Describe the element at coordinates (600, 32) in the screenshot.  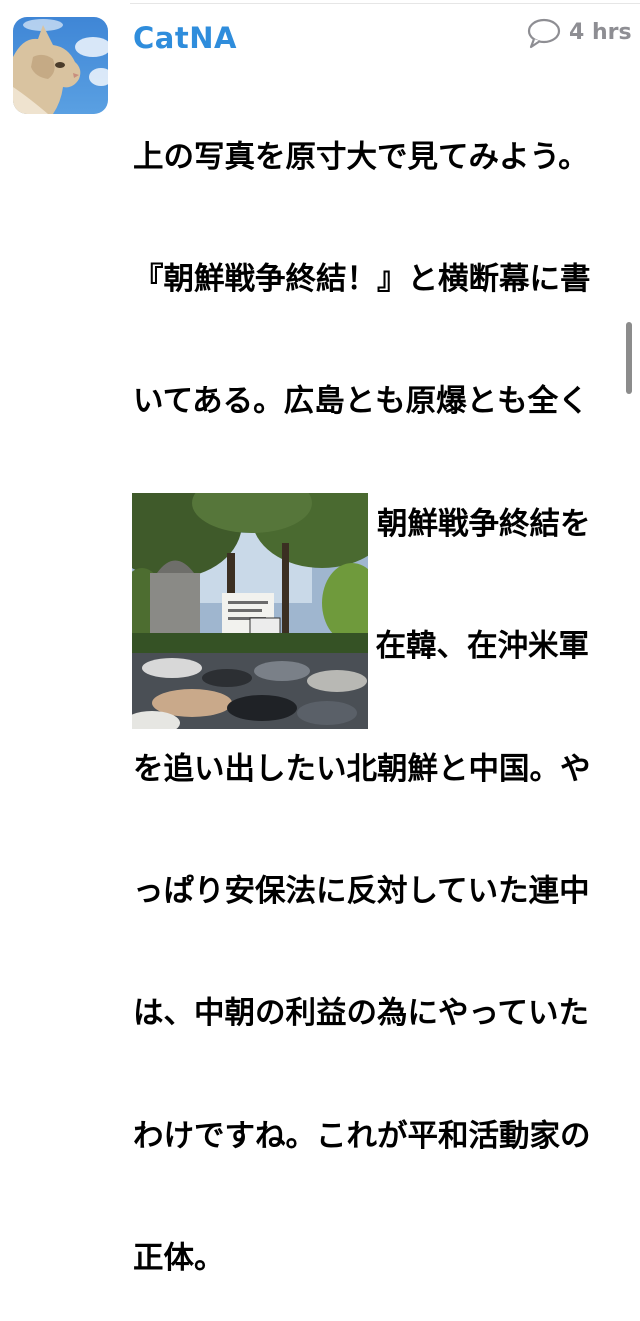
I see `timestamp: 4 hrs` at that location.